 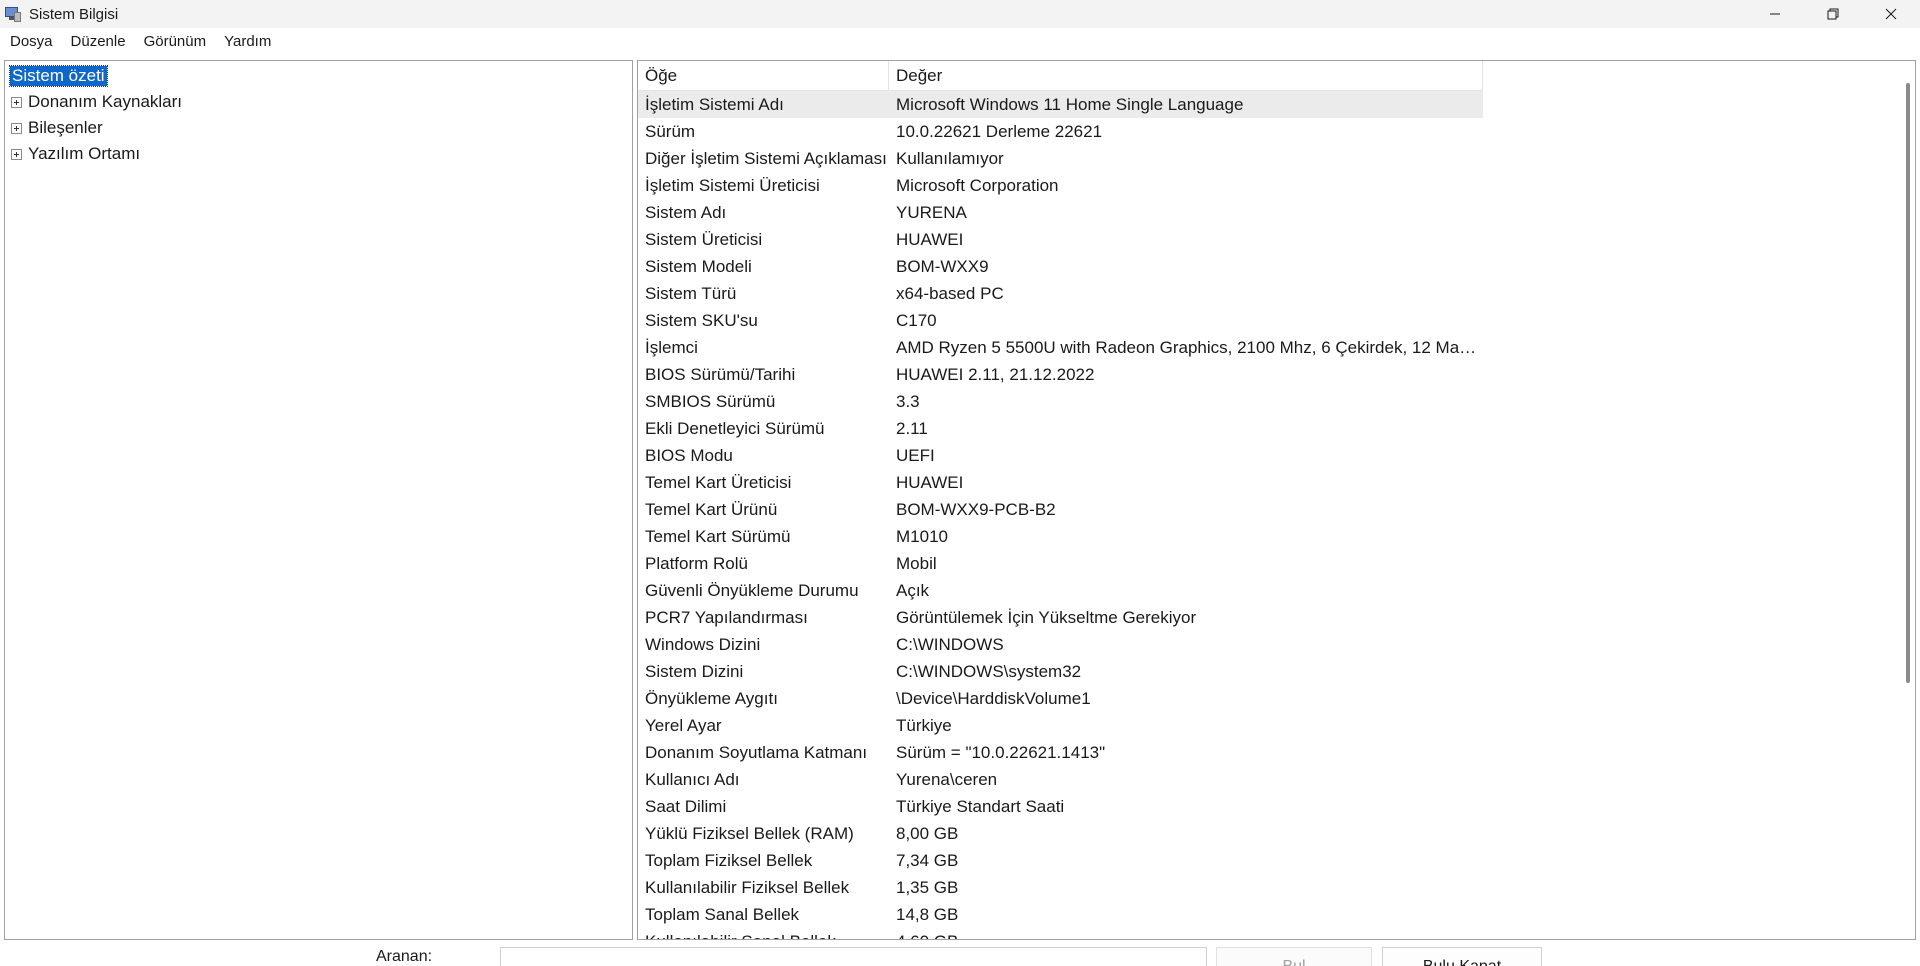 What do you see at coordinates (1060, 563) in the screenshot?
I see `table-row: Platform Rolü Mobil` at bounding box center [1060, 563].